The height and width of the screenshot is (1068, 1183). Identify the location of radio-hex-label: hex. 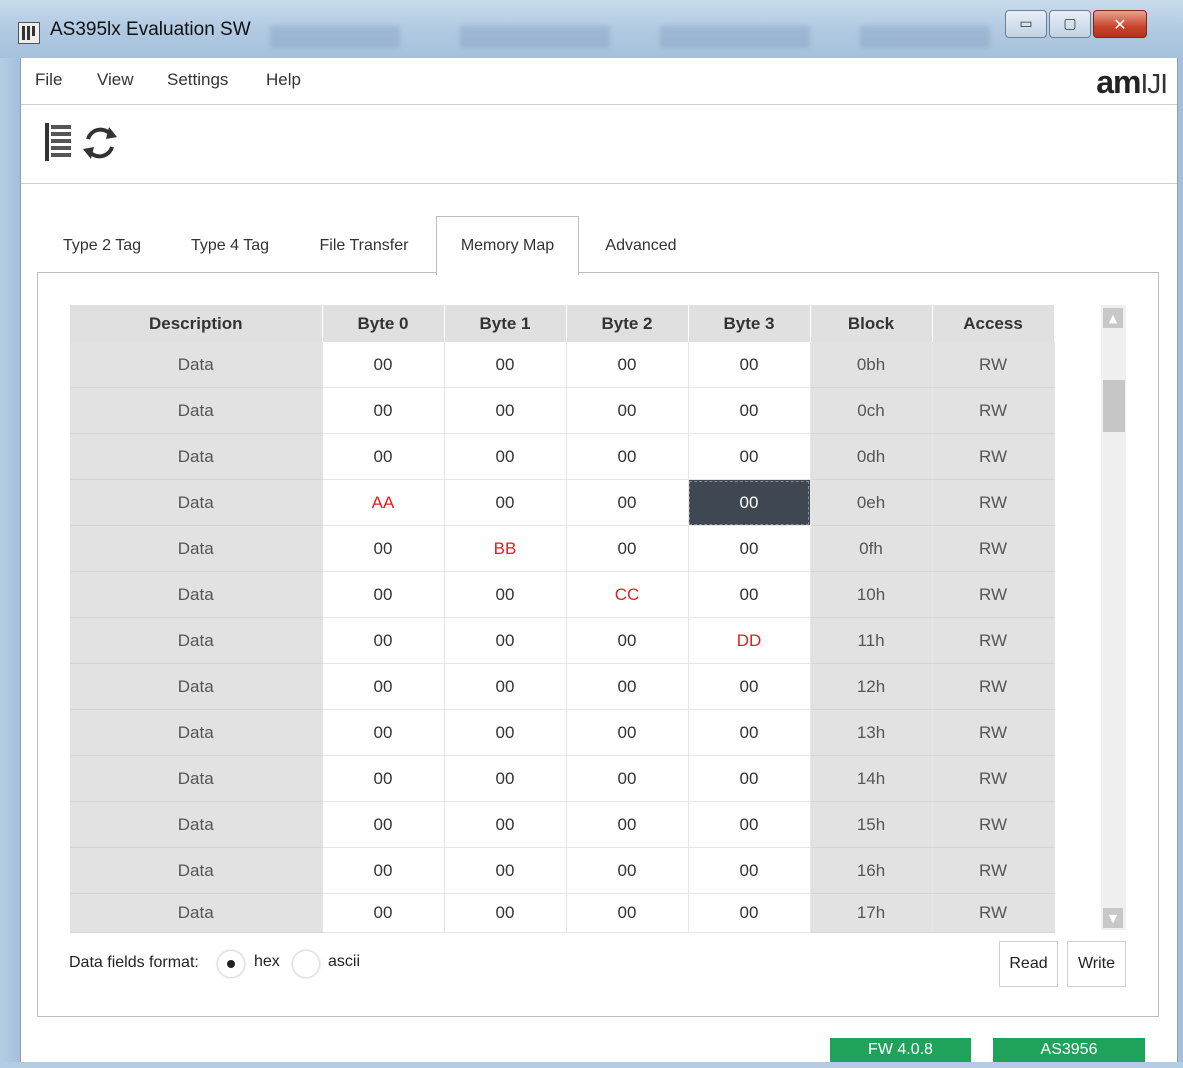
(267, 962).